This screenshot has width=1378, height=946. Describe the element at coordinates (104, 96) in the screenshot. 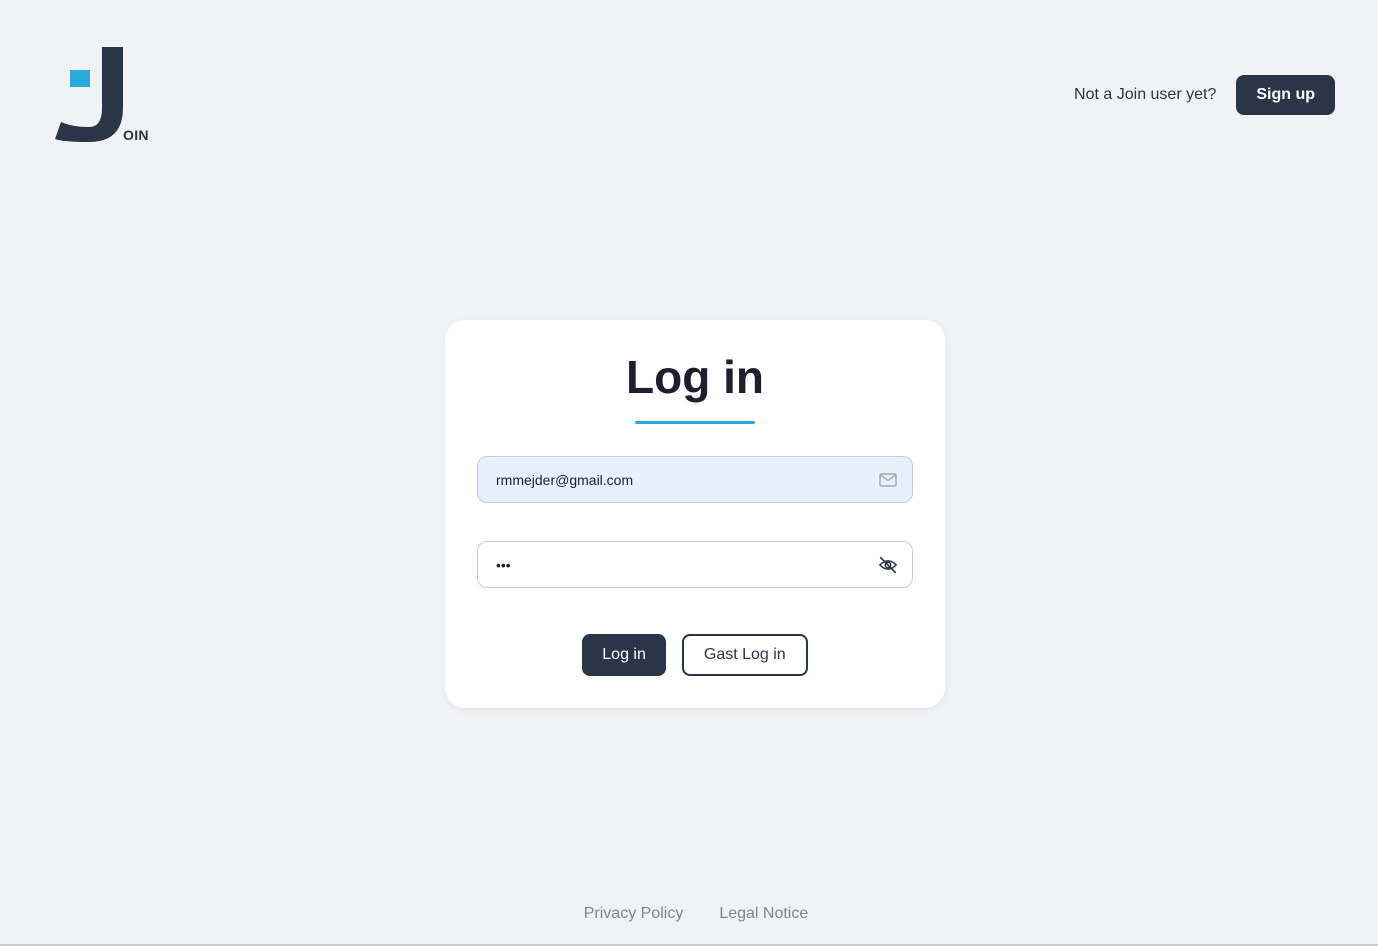

I see `join-logo: OIN` at that location.